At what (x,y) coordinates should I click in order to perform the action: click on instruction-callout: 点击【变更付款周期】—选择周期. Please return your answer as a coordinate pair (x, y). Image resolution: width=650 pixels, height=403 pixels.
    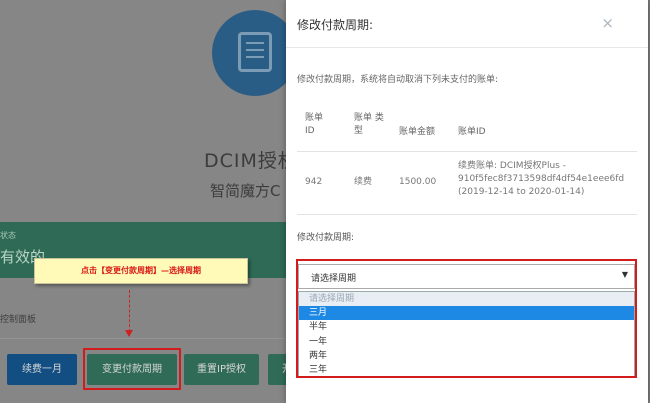
    Looking at the image, I should click on (141, 271).